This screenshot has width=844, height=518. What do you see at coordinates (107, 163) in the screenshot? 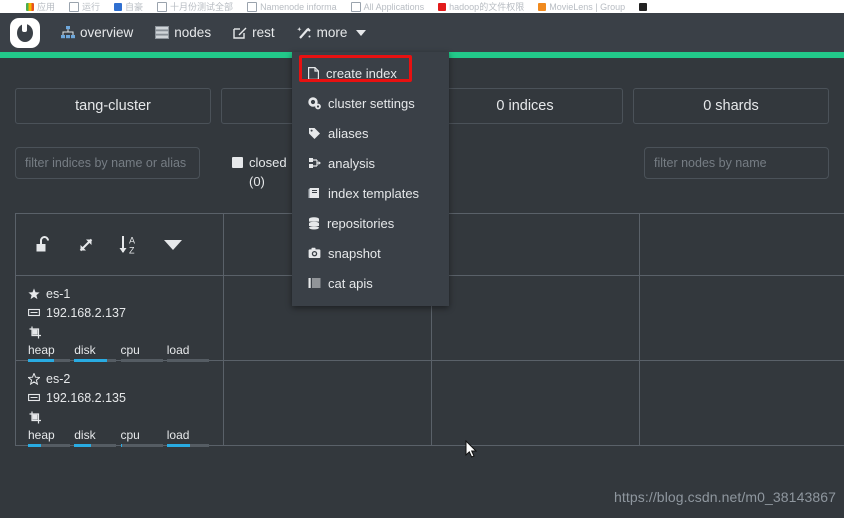
I see `indices-filter-input` at bounding box center [107, 163].